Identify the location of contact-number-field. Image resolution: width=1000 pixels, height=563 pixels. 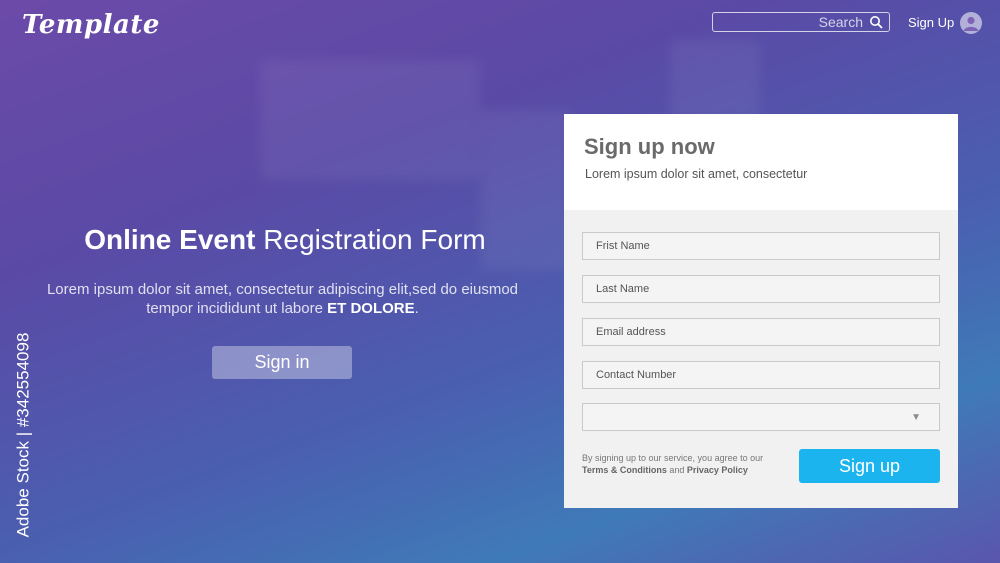
(761, 375).